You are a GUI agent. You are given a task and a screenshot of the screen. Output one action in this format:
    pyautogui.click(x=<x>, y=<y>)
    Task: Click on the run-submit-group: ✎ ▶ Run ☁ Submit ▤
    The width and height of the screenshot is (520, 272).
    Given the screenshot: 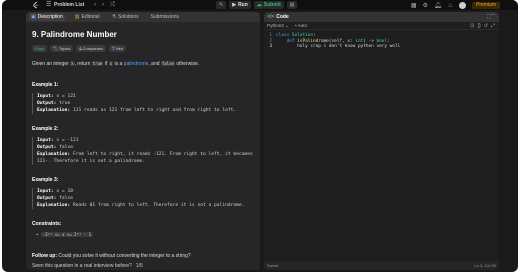 What is the action you would take?
    pyautogui.click(x=257, y=5)
    